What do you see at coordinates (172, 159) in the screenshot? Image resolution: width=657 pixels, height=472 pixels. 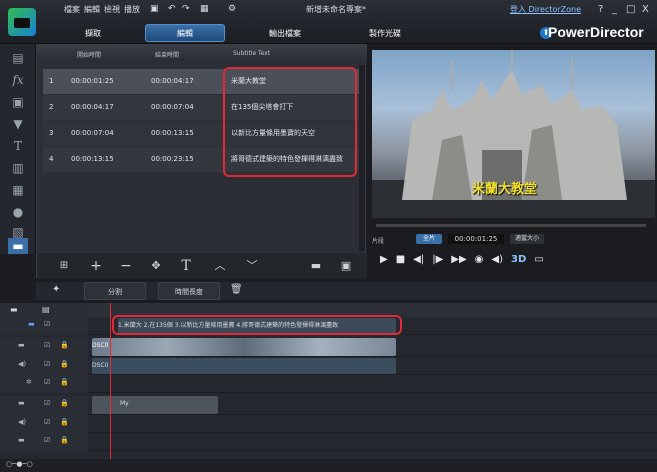 I see `row-end-time: 00:00:23:15` at bounding box center [172, 159].